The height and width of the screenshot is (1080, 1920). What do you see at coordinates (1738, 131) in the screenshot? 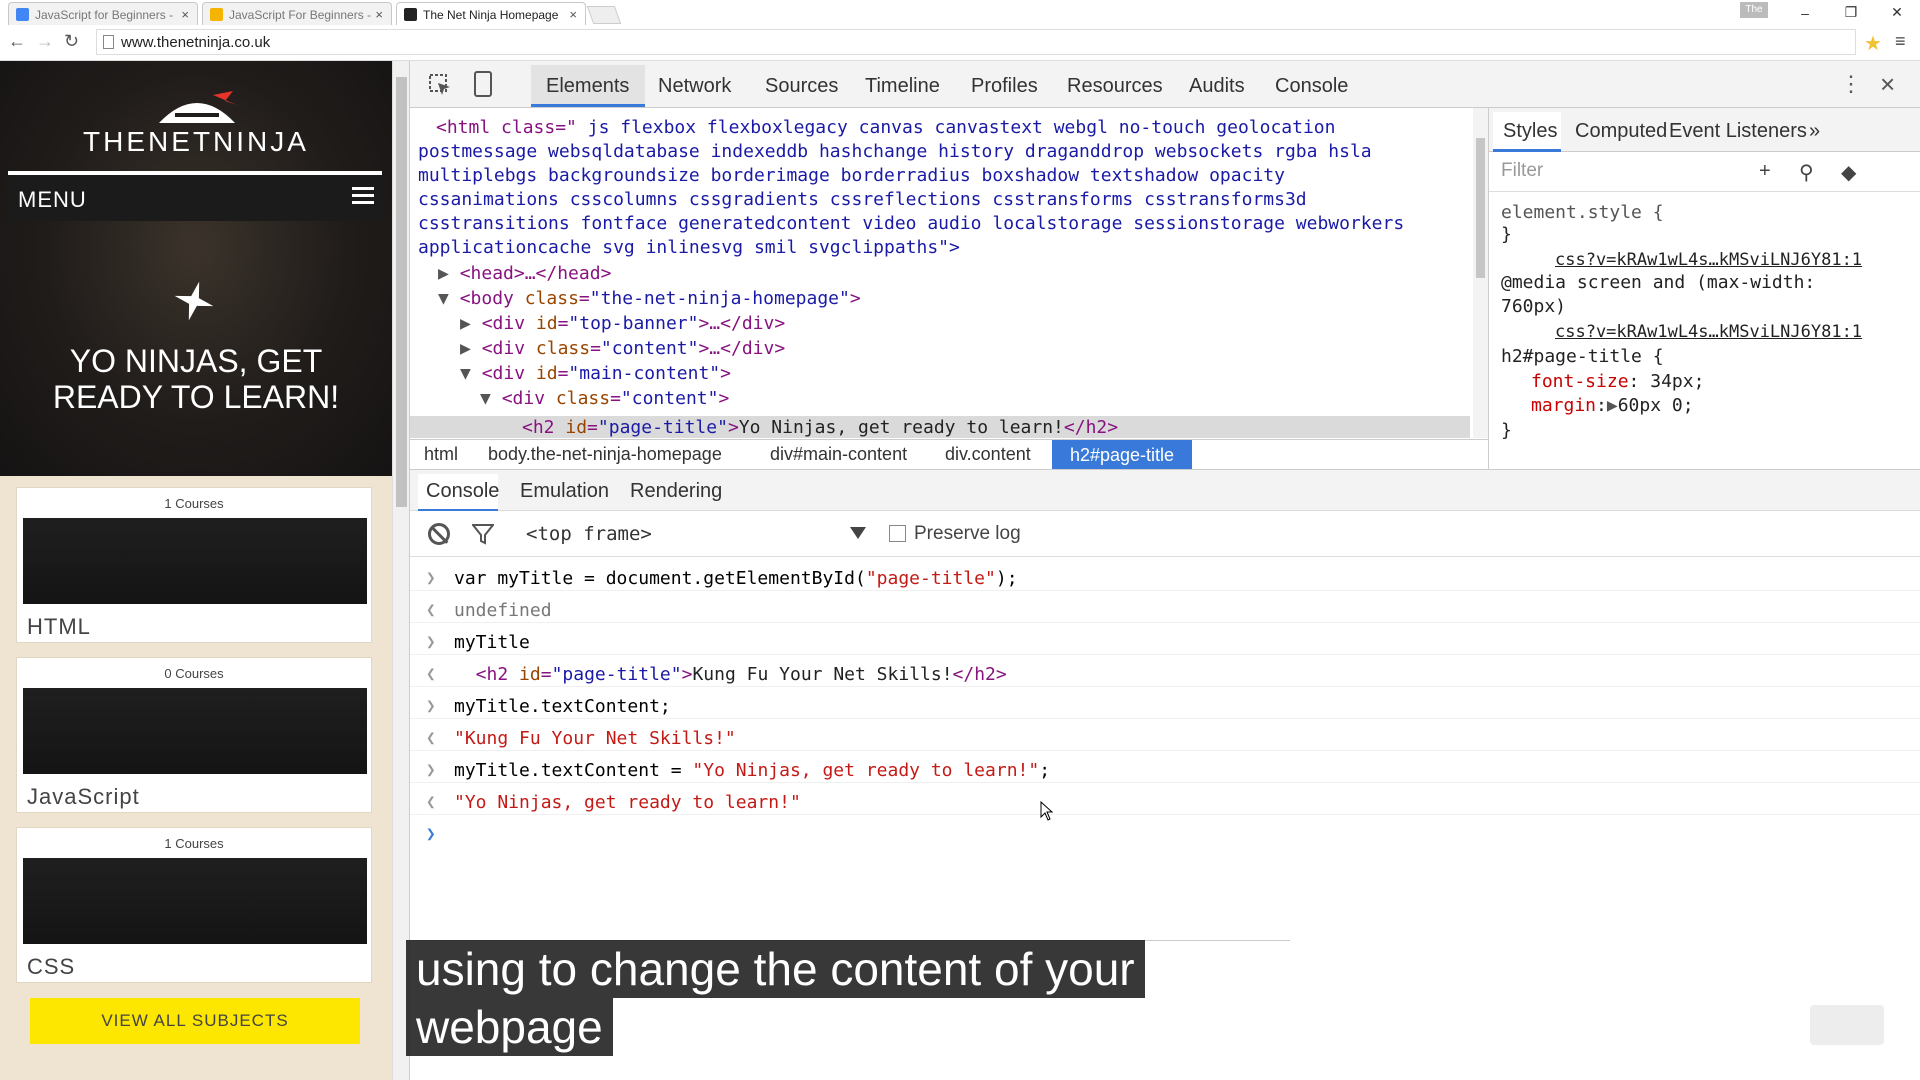
I see `tab-event-listeners: Event Listeners` at bounding box center [1738, 131].